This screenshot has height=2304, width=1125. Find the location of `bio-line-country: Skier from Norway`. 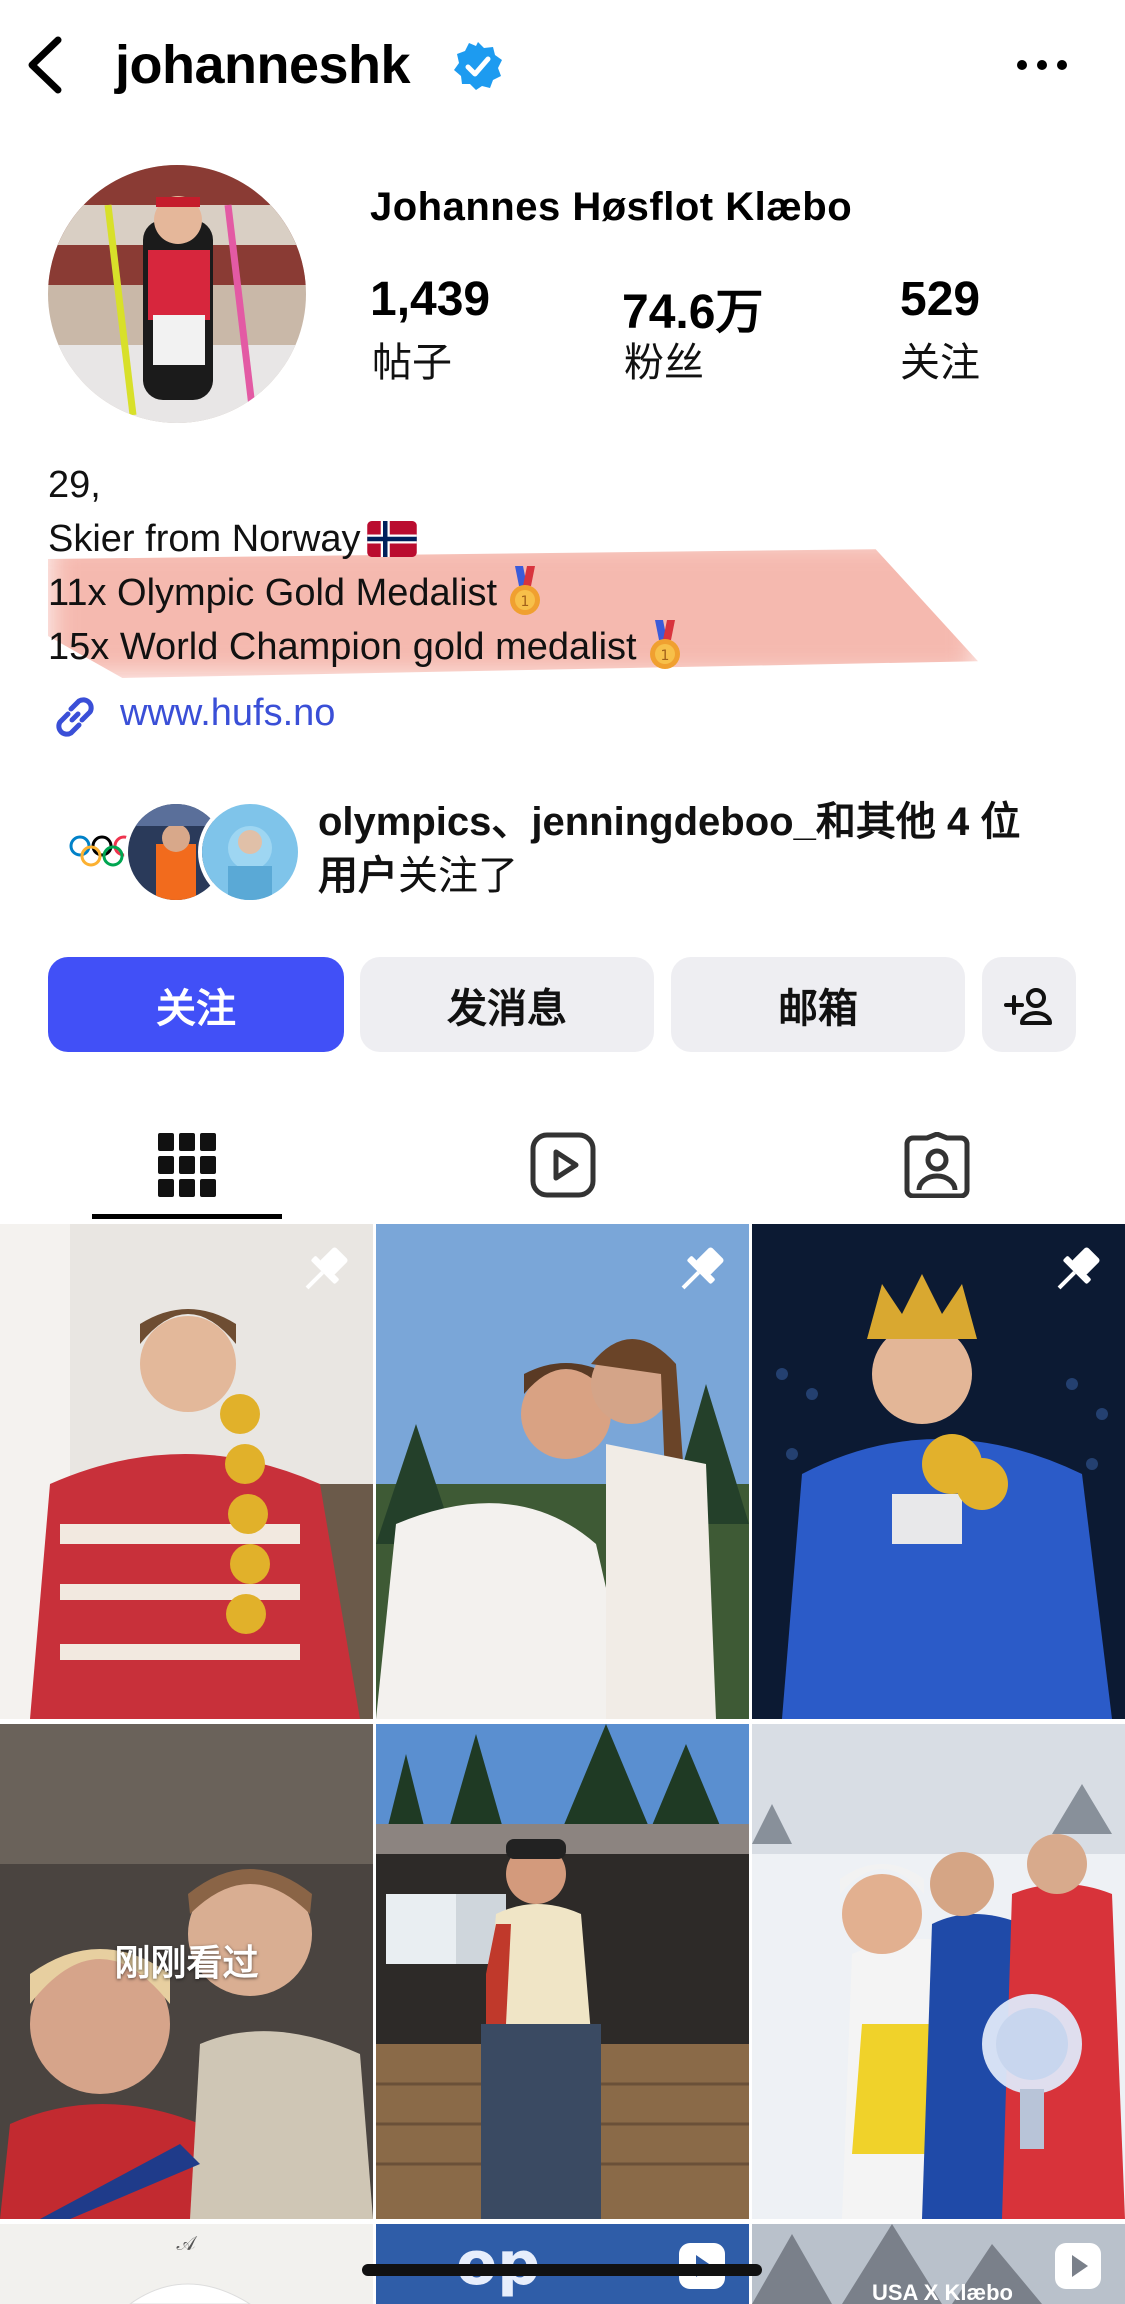

bio-line-country: Skier from Norway is located at coordinates (232, 539).